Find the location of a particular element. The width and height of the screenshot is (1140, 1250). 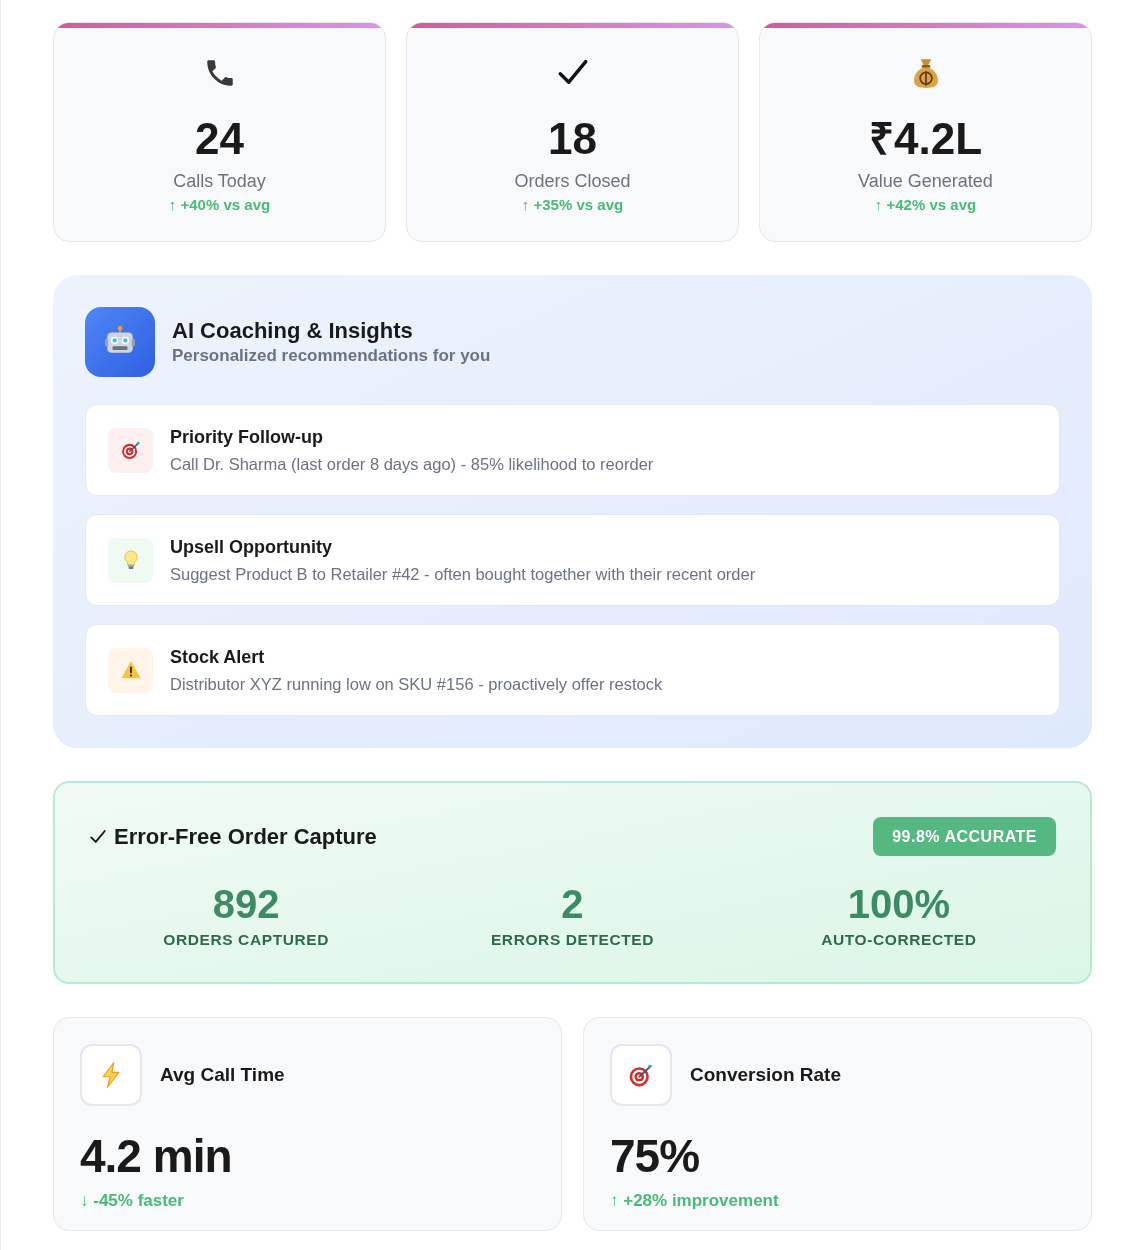

stat-value: ₹4.2L is located at coordinates (925, 139).